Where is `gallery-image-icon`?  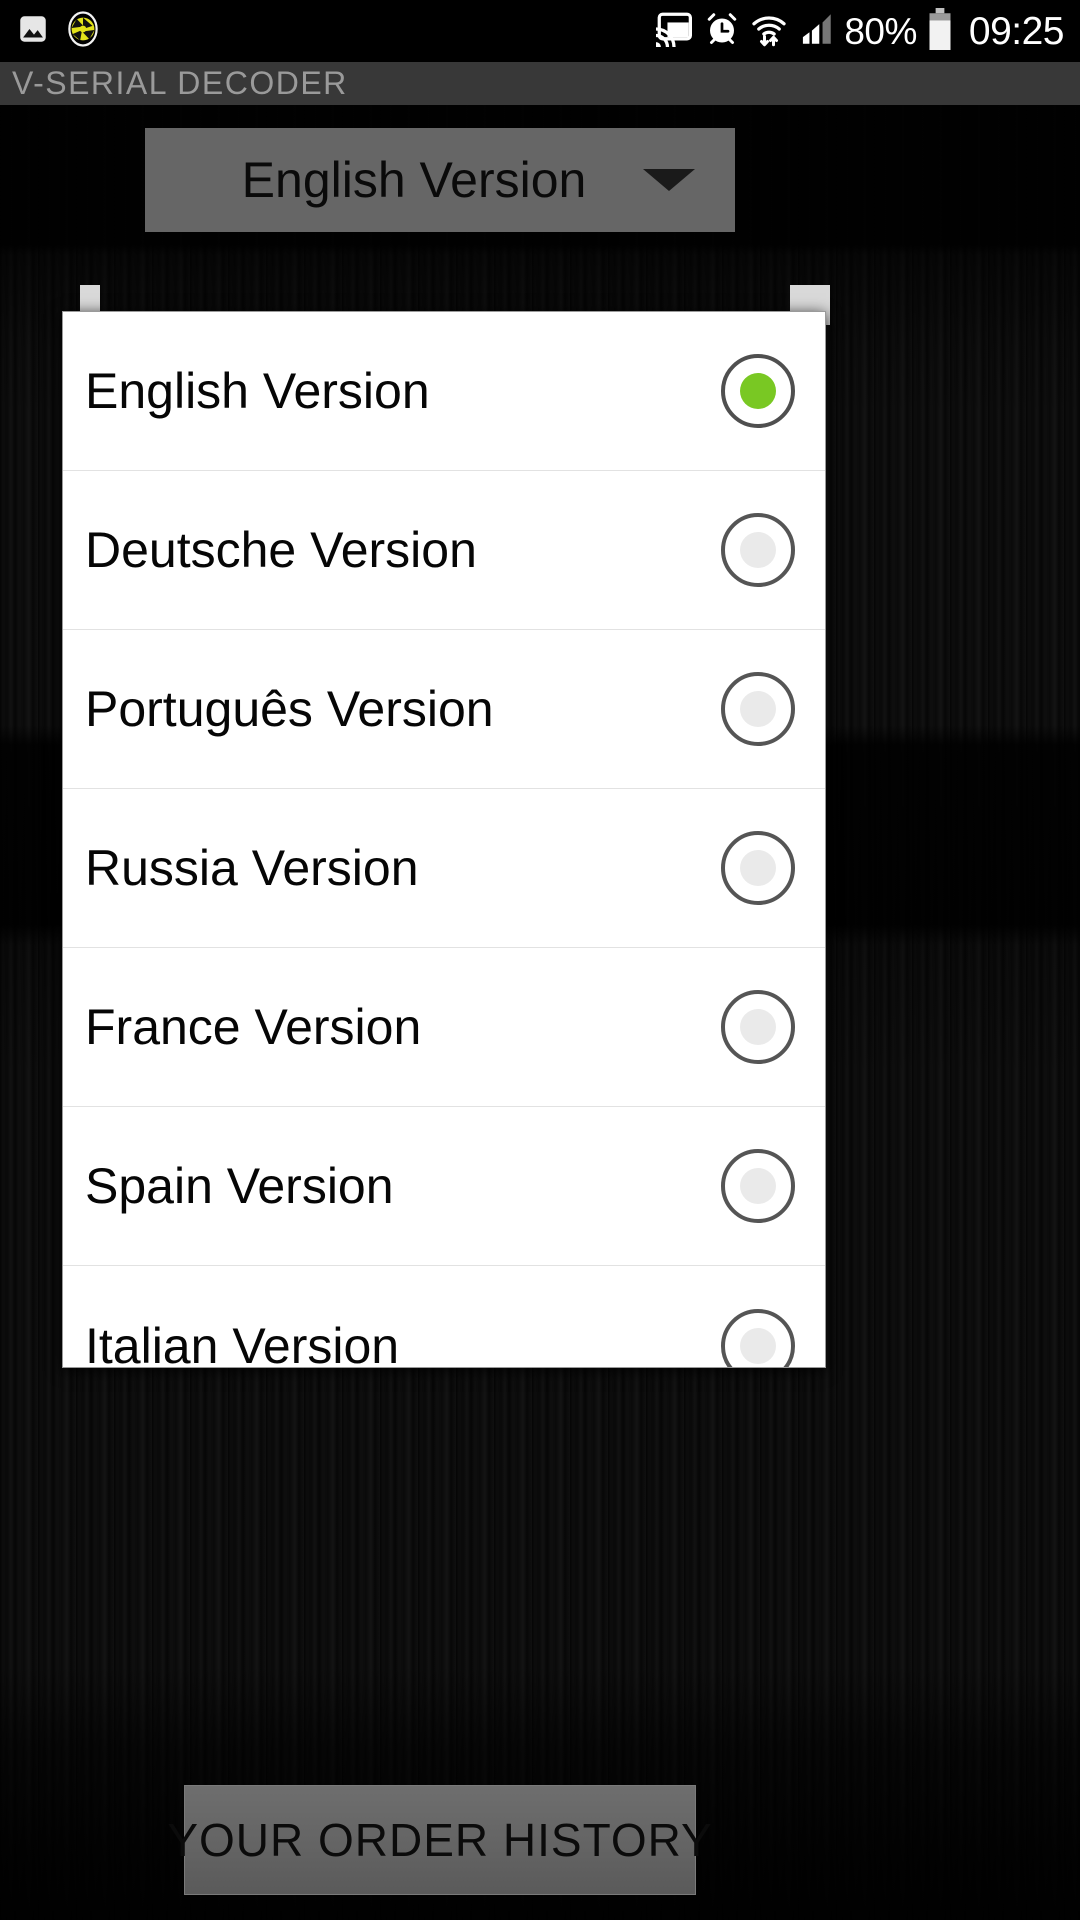
gallery-image-icon is located at coordinates (33, 31).